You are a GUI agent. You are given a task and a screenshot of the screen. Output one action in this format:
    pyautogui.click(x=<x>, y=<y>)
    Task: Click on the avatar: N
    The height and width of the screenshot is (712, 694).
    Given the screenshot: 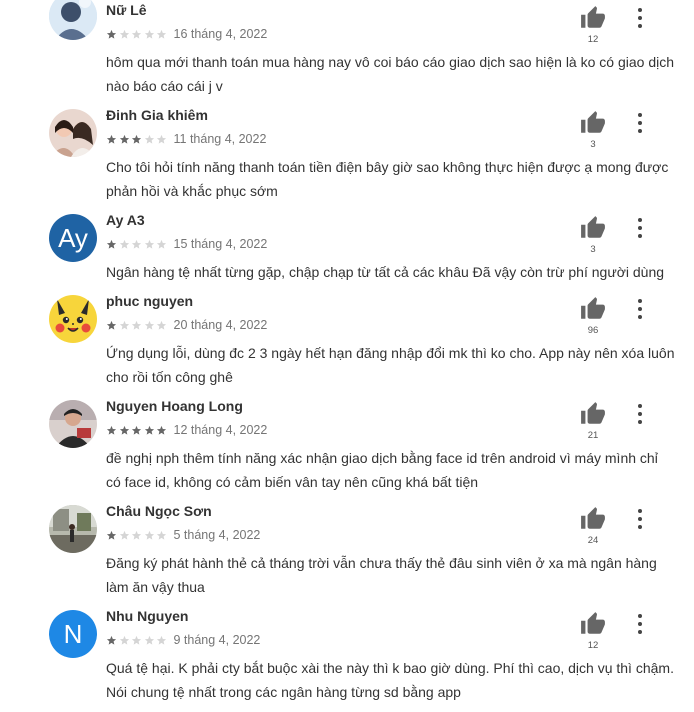 What is the action you would take?
    pyautogui.click(x=73, y=634)
    